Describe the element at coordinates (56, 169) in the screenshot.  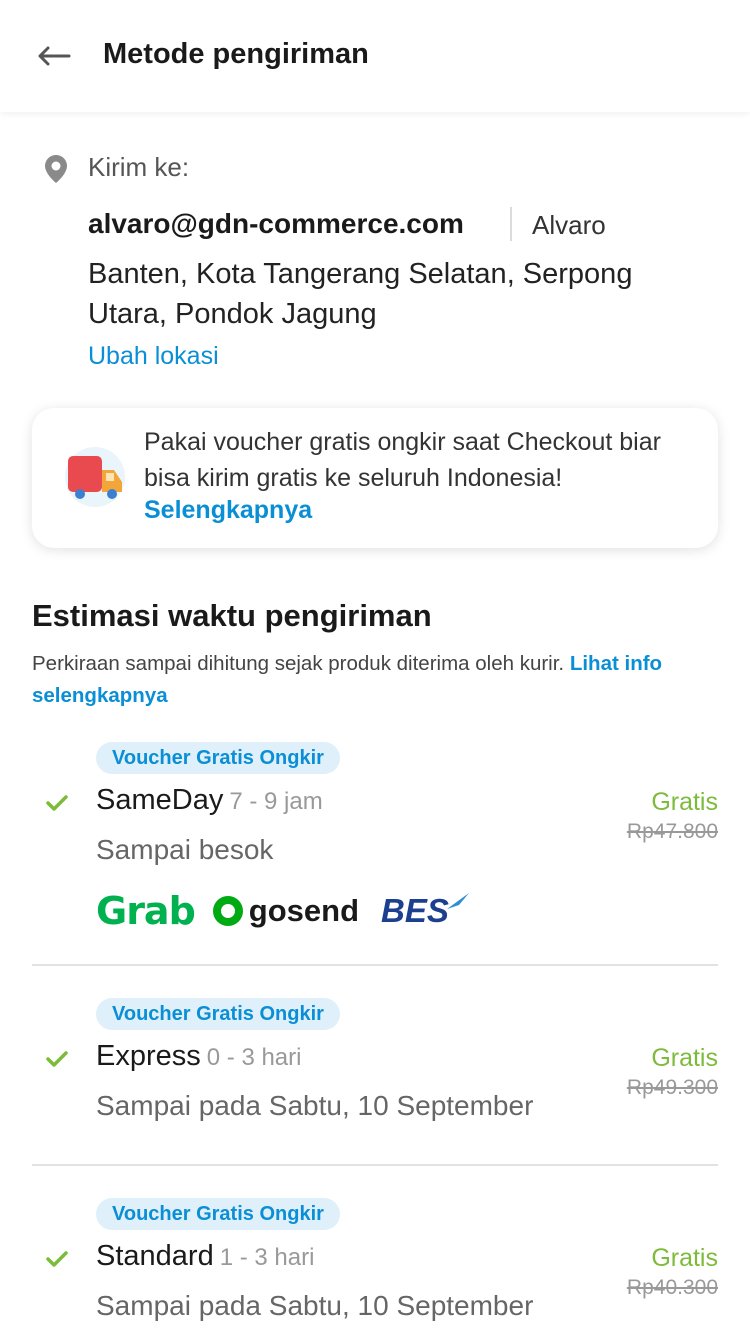
I see `location-pin-icon` at that location.